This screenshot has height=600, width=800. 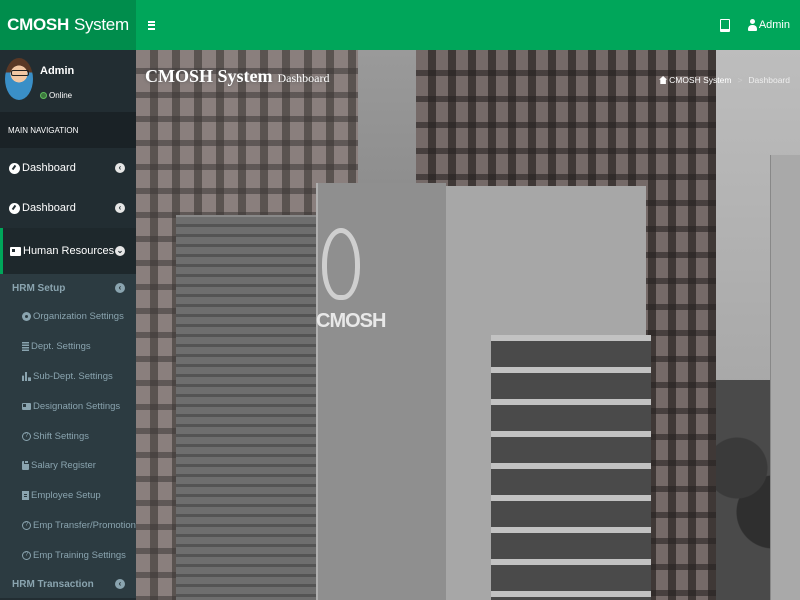 I want to click on navbar-right: Admin, so click(x=759, y=25).